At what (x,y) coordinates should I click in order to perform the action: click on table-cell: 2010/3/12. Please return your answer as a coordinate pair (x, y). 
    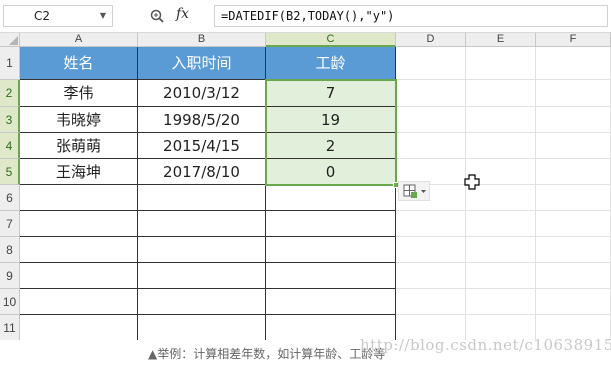
    Looking at the image, I should click on (202, 93).